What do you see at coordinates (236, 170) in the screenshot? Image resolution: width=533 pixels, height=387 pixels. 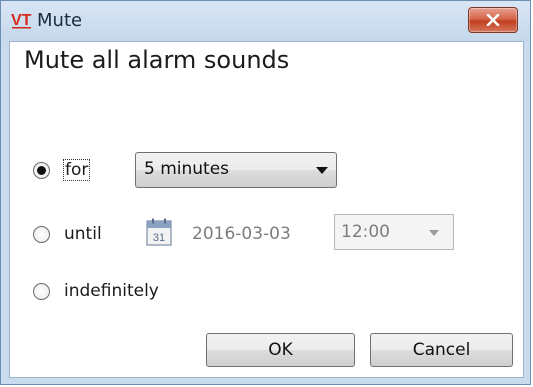 I see `duration-dropdown: 5 minutes` at bounding box center [236, 170].